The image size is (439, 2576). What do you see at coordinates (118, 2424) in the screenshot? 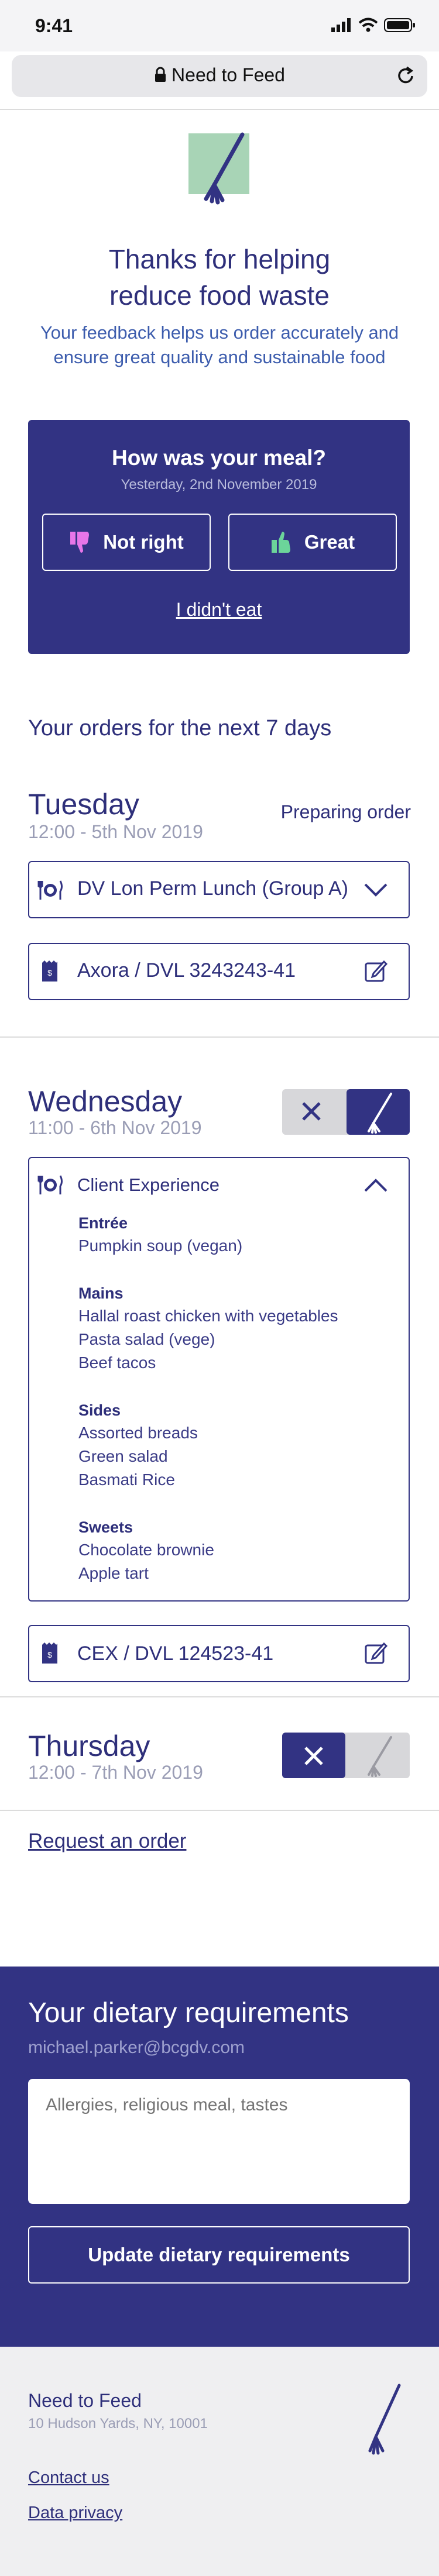
I see `footer-address: 10 Hudson Yards, NY, 10001` at bounding box center [118, 2424].